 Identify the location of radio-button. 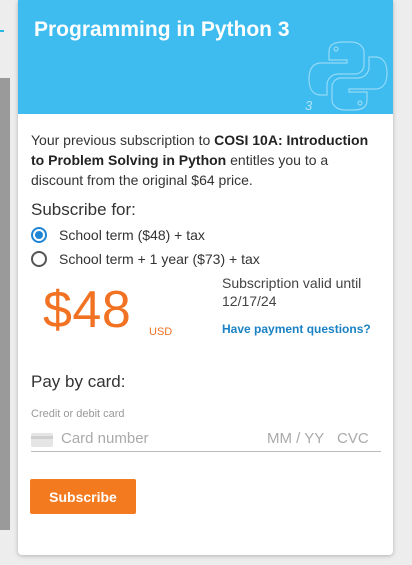
(39, 259).